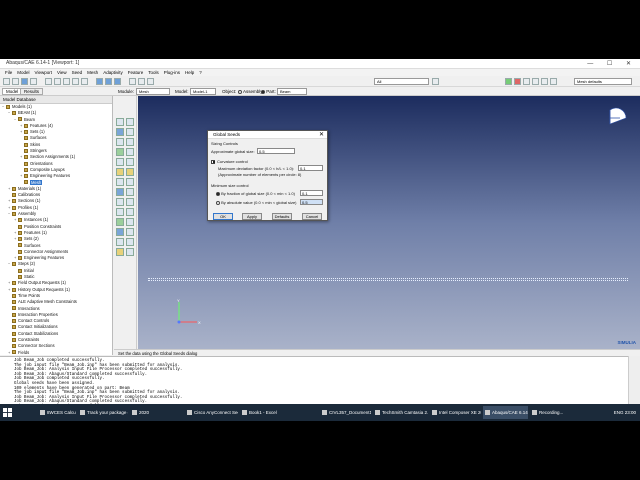 The height and width of the screenshot is (480, 640). Describe the element at coordinates (276, 151) in the screenshot. I see `approx-size-input: 0.5` at that location.